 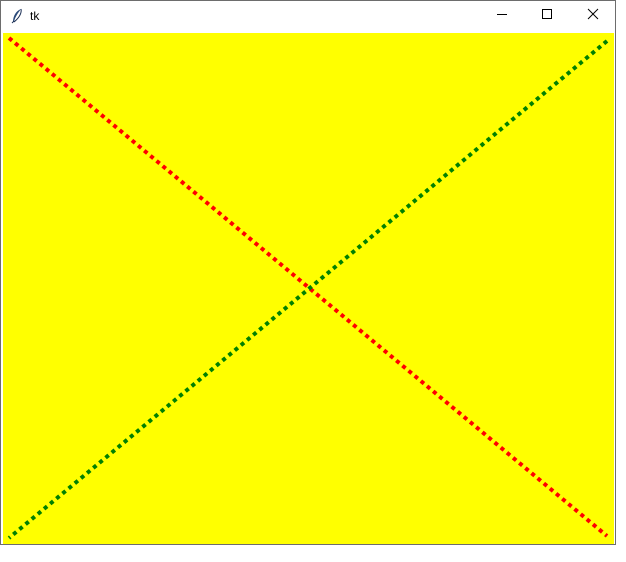 I want to click on close-button, so click(x=593, y=16).